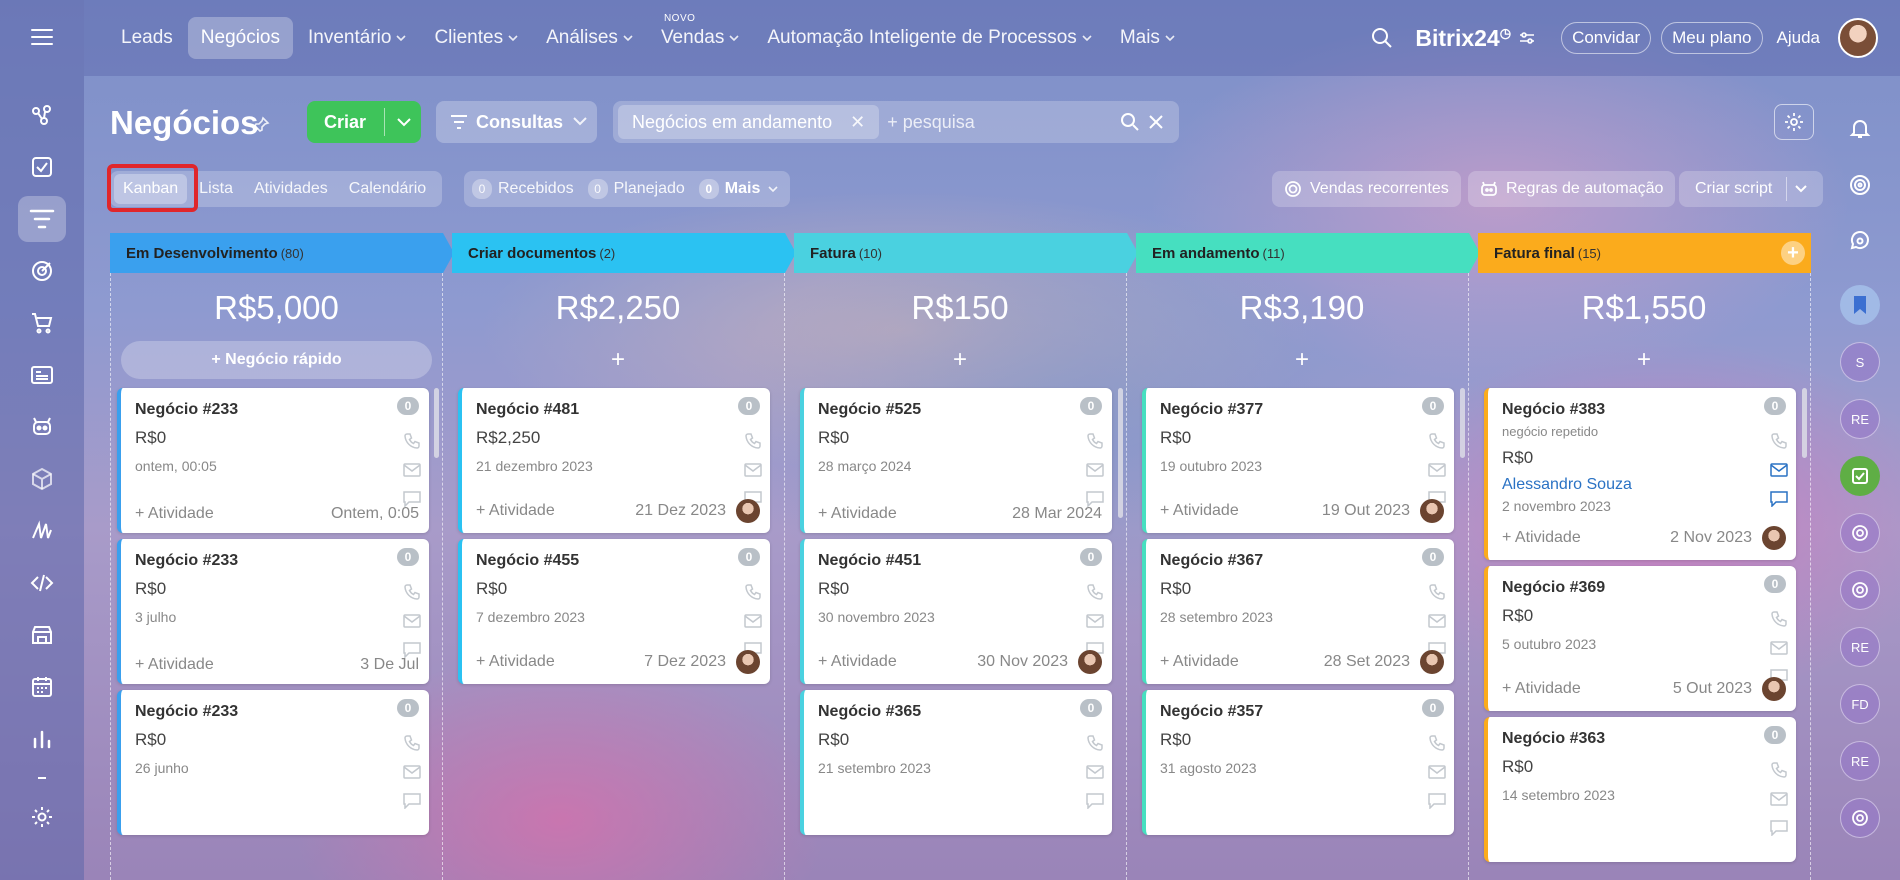 The height and width of the screenshot is (880, 1900). What do you see at coordinates (387, 189) in the screenshot?
I see `tab-calendario: Calendário` at bounding box center [387, 189].